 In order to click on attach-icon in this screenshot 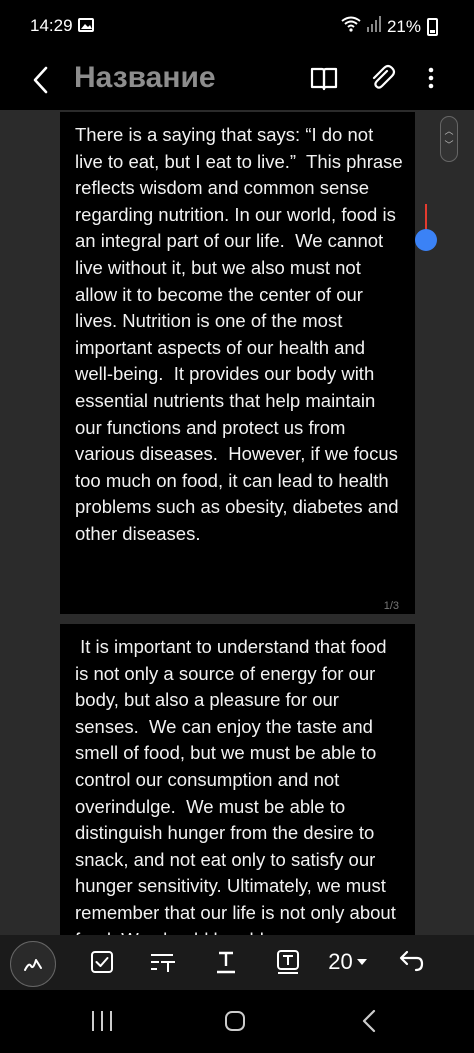, I will do `click(382, 78)`.